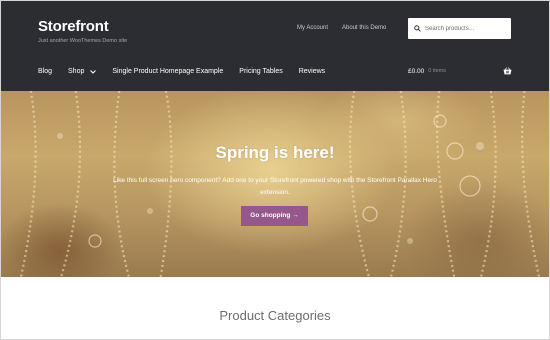  I want to click on site-title: Storefront, so click(73, 26).